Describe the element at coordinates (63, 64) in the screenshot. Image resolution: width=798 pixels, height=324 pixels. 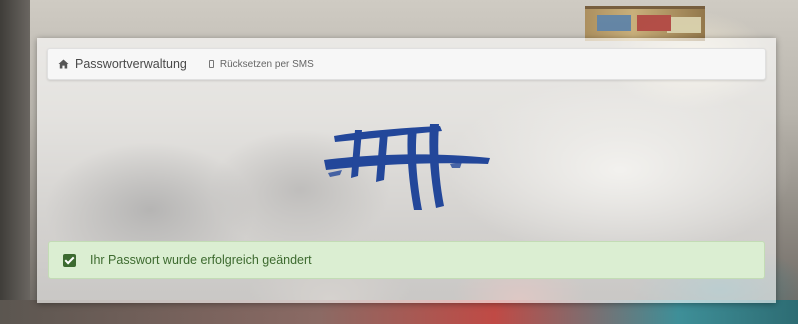
I see `home-icon` at that location.